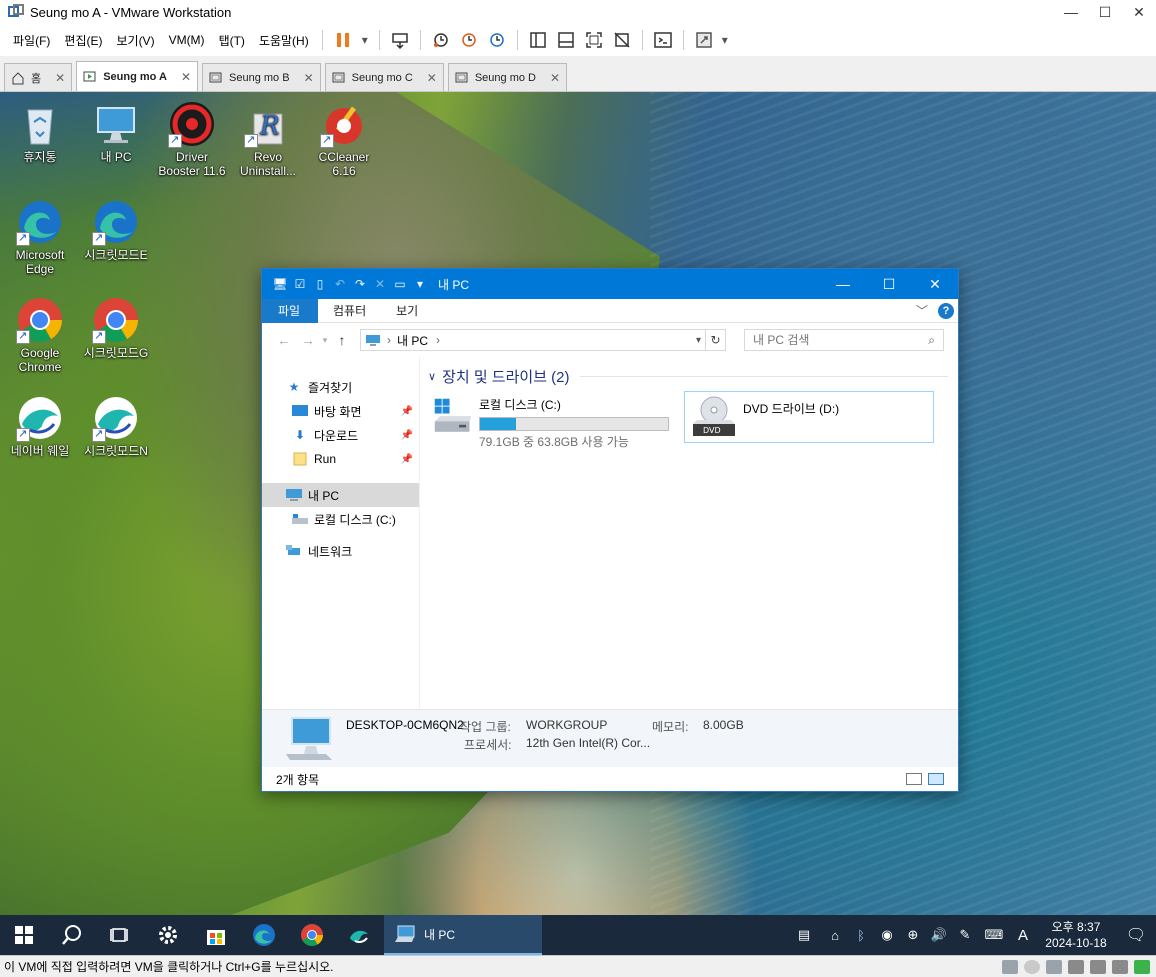  What do you see at coordinates (38, 77) in the screenshot?
I see `tab-home: 홈 ✕` at bounding box center [38, 77].